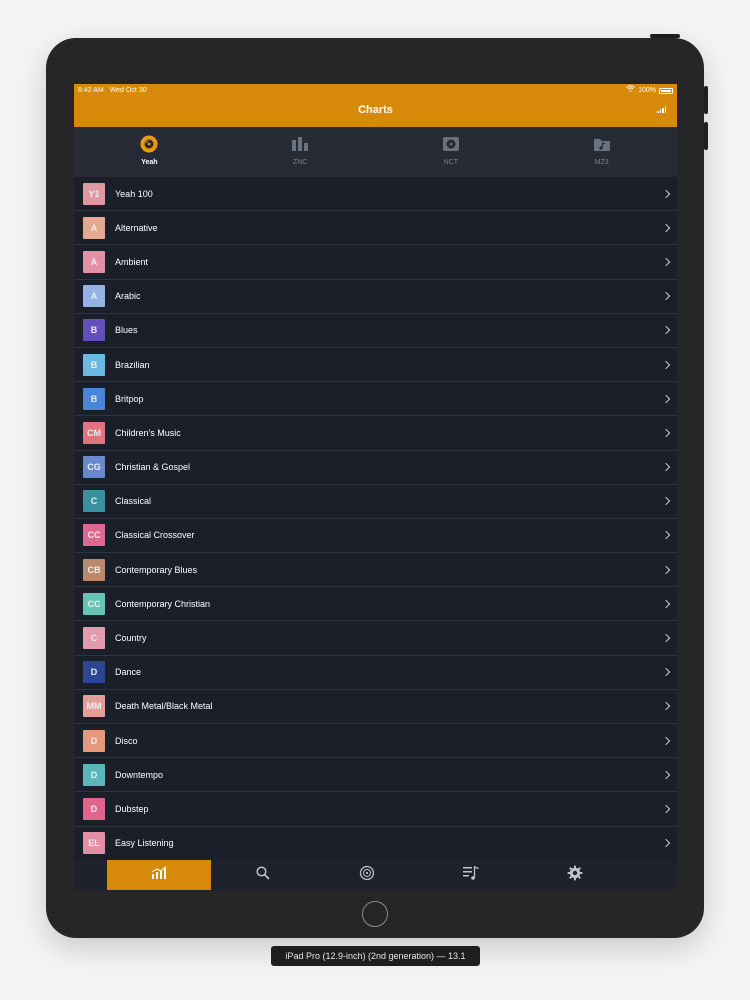 This screenshot has height=1000, width=750. What do you see at coordinates (126, 330) in the screenshot?
I see `genre-label: Blues` at bounding box center [126, 330].